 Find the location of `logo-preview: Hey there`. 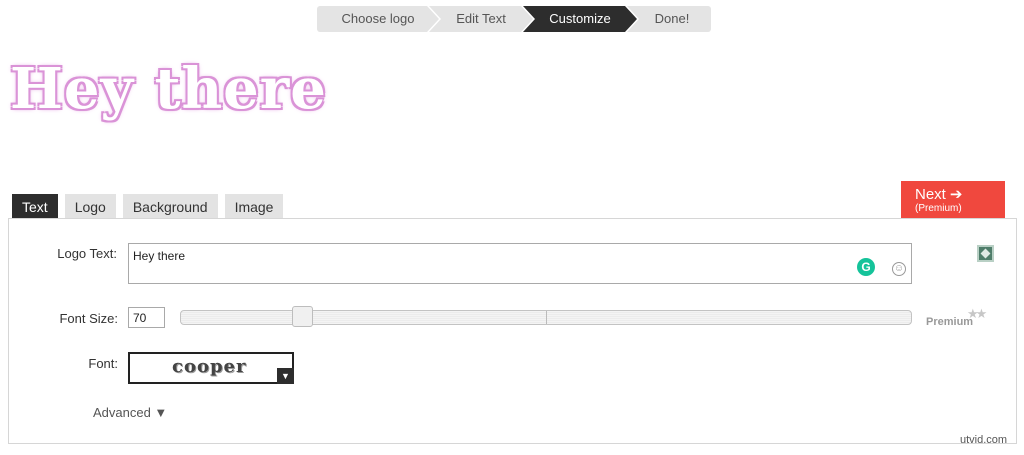

logo-preview: Hey there is located at coordinates (168, 89).